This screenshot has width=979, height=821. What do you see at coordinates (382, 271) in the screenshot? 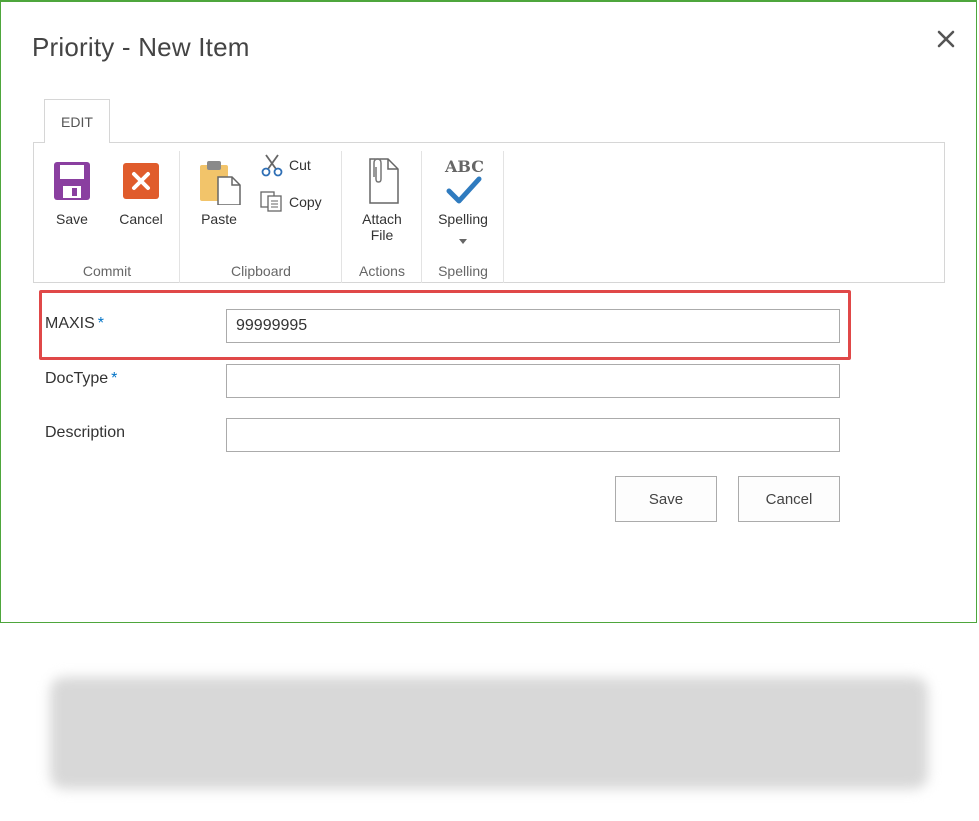
I see `actions-group-label: Actions` at bounding box center [382, 271].